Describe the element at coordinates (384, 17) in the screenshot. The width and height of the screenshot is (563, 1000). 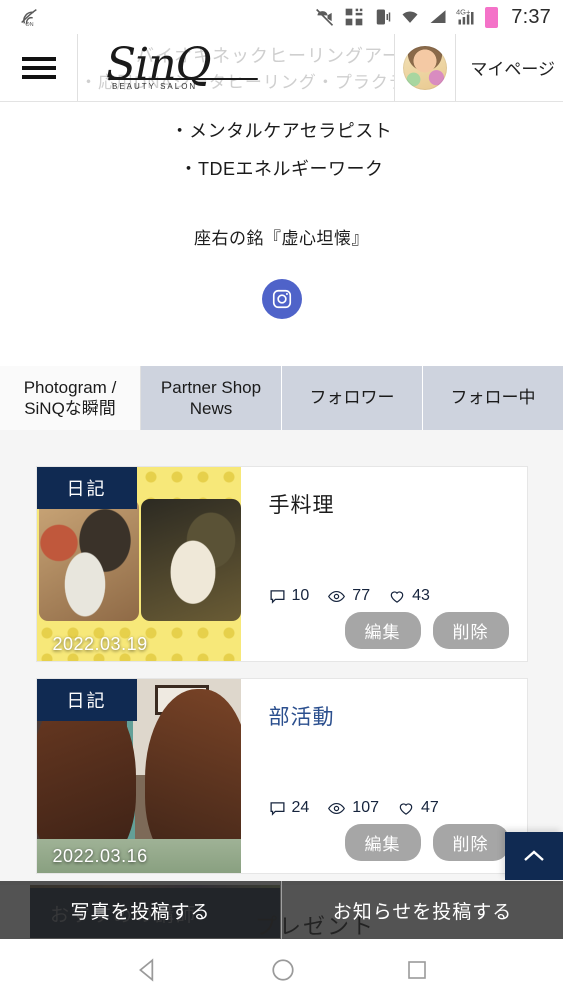
I see `vibrate-icon` at that location.